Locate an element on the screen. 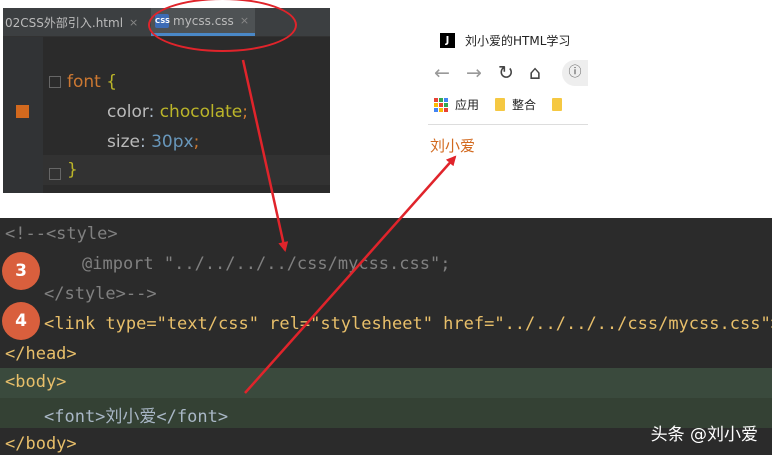 This screenshot has width=772, height=455. apps-grid-icon is located at coordinates (441, 104).